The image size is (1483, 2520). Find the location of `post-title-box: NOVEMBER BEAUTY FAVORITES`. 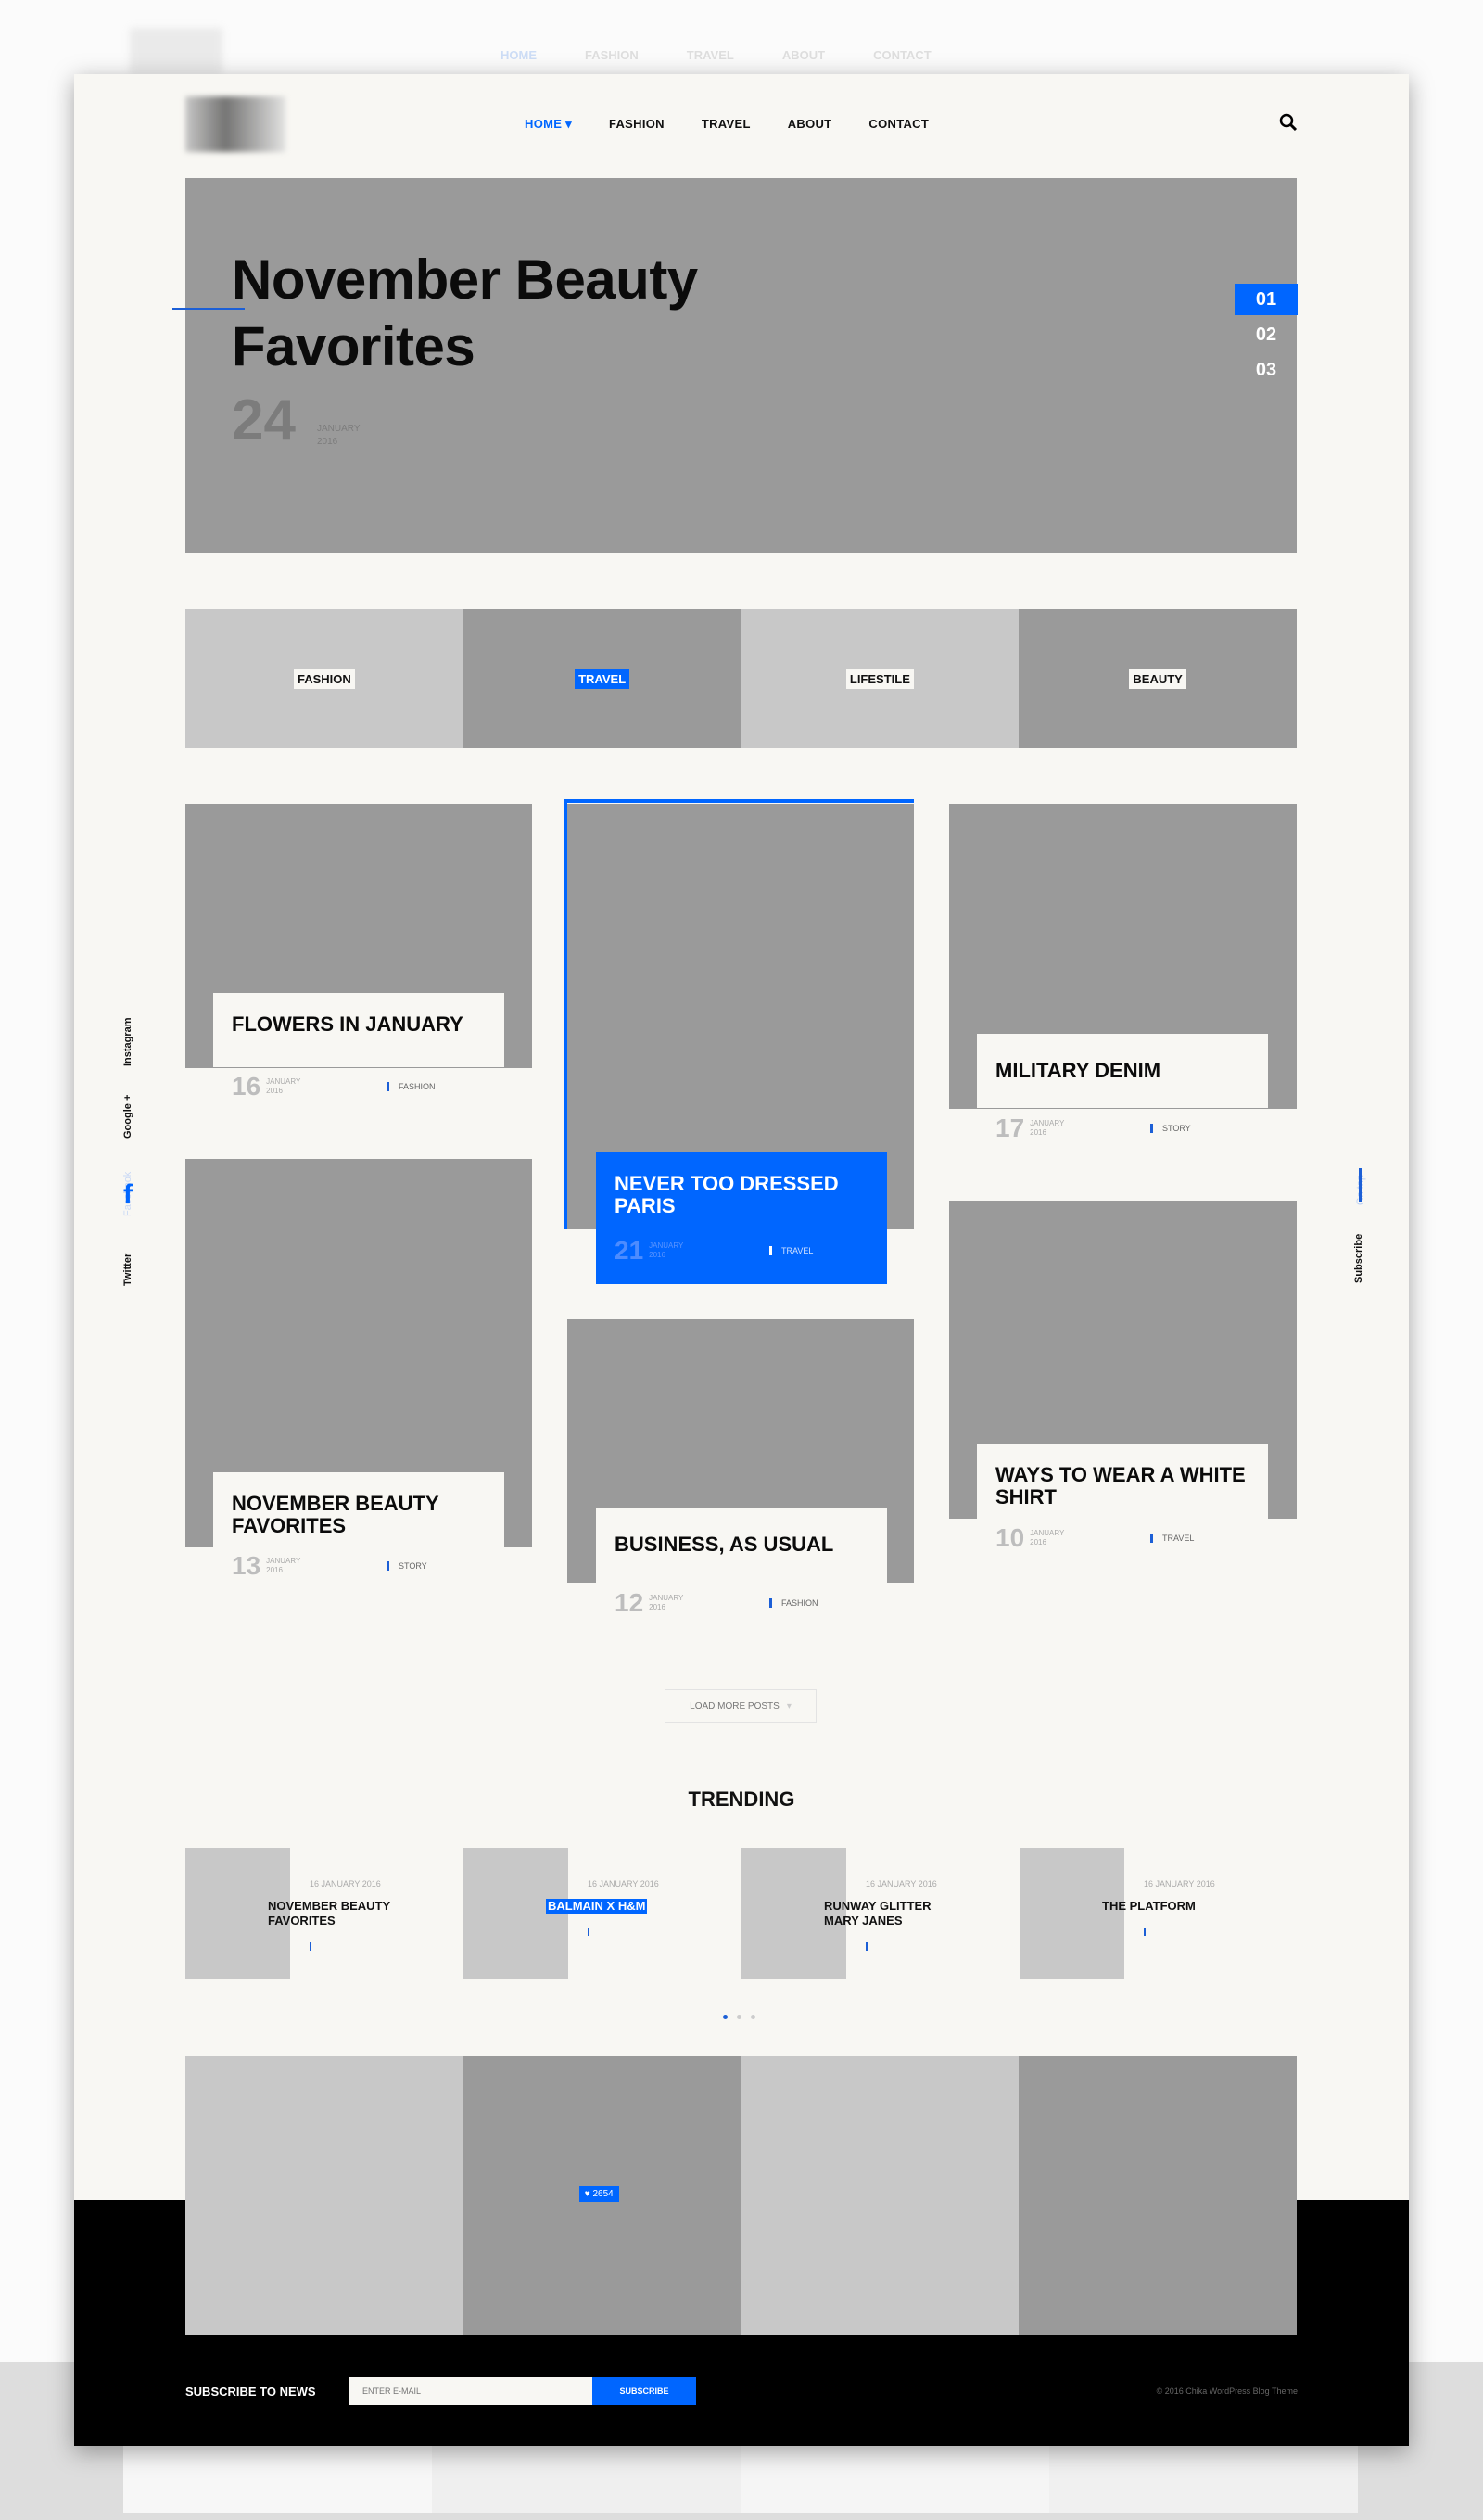

post-title-box: NOVEMBER BEAUTY FAVORITES is located at coordinates (358, 1509).